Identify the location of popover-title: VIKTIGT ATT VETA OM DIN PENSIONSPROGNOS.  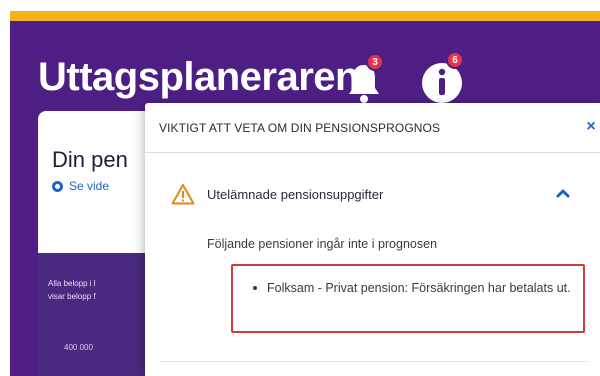
(300, 128).